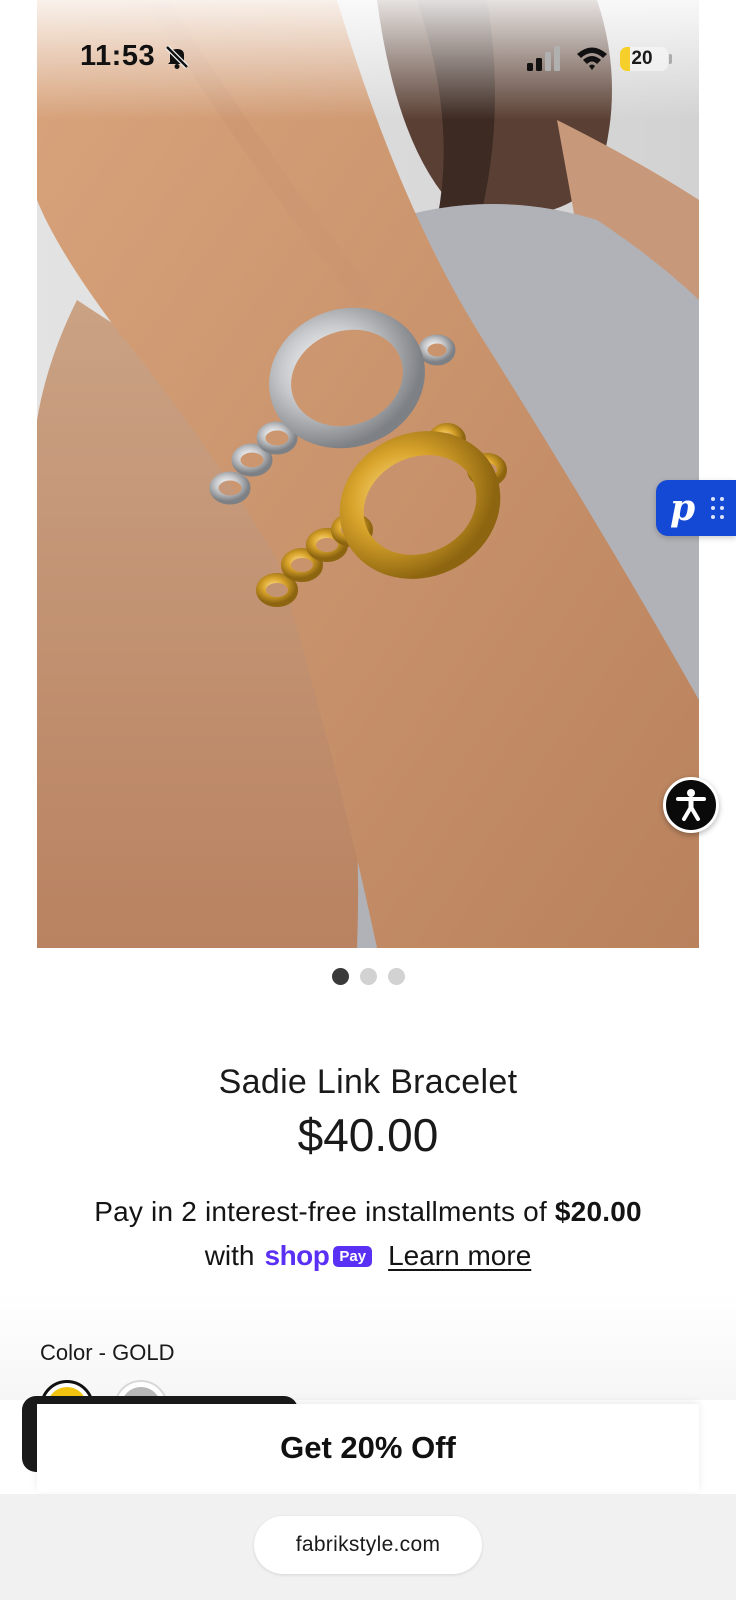 Image resolution: width=736 pixels, height=1600 pixels. What do you see at coordinates (683, 508) in the screenshot?
I see `p-logo-icon: p` at bounding box center [683, 508].